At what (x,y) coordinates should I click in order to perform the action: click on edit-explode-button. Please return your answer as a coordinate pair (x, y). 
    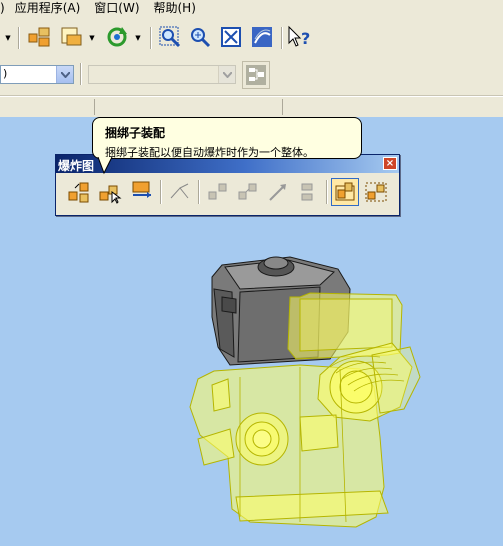
    Looking at the image, I should click on (218, 192).